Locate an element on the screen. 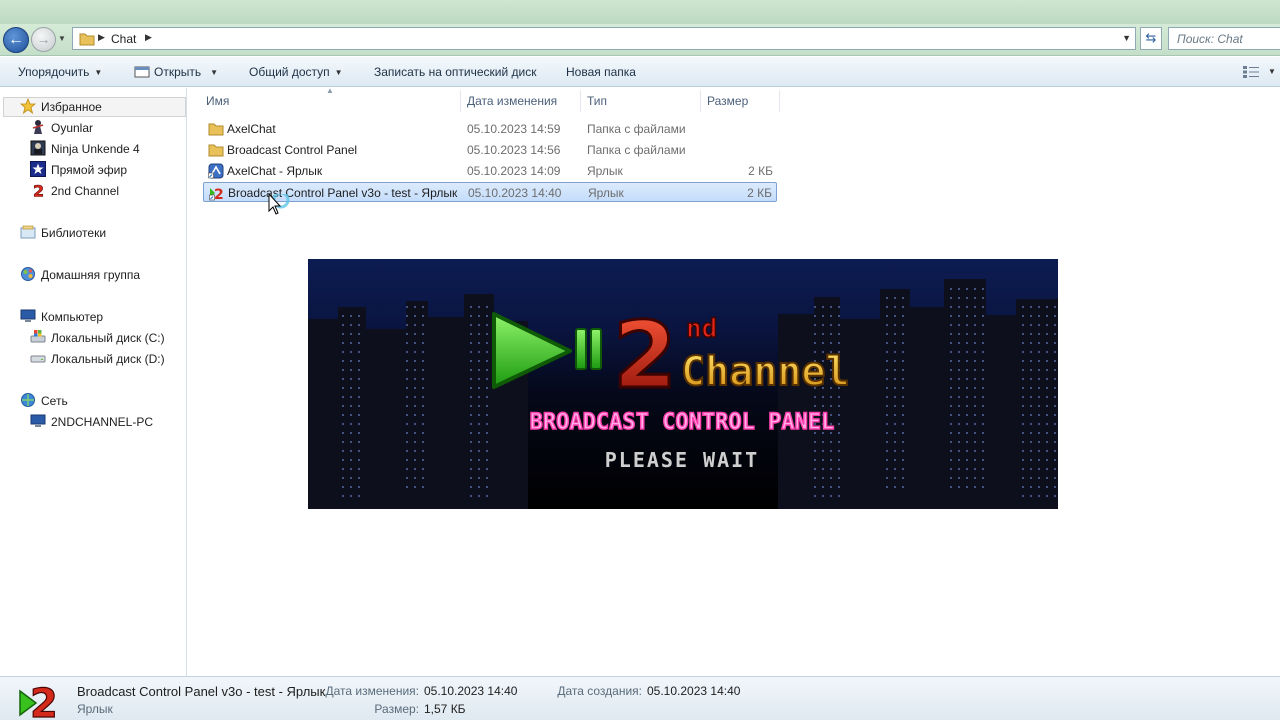  column-header-name: Имя is located at coordinates (217, 102).